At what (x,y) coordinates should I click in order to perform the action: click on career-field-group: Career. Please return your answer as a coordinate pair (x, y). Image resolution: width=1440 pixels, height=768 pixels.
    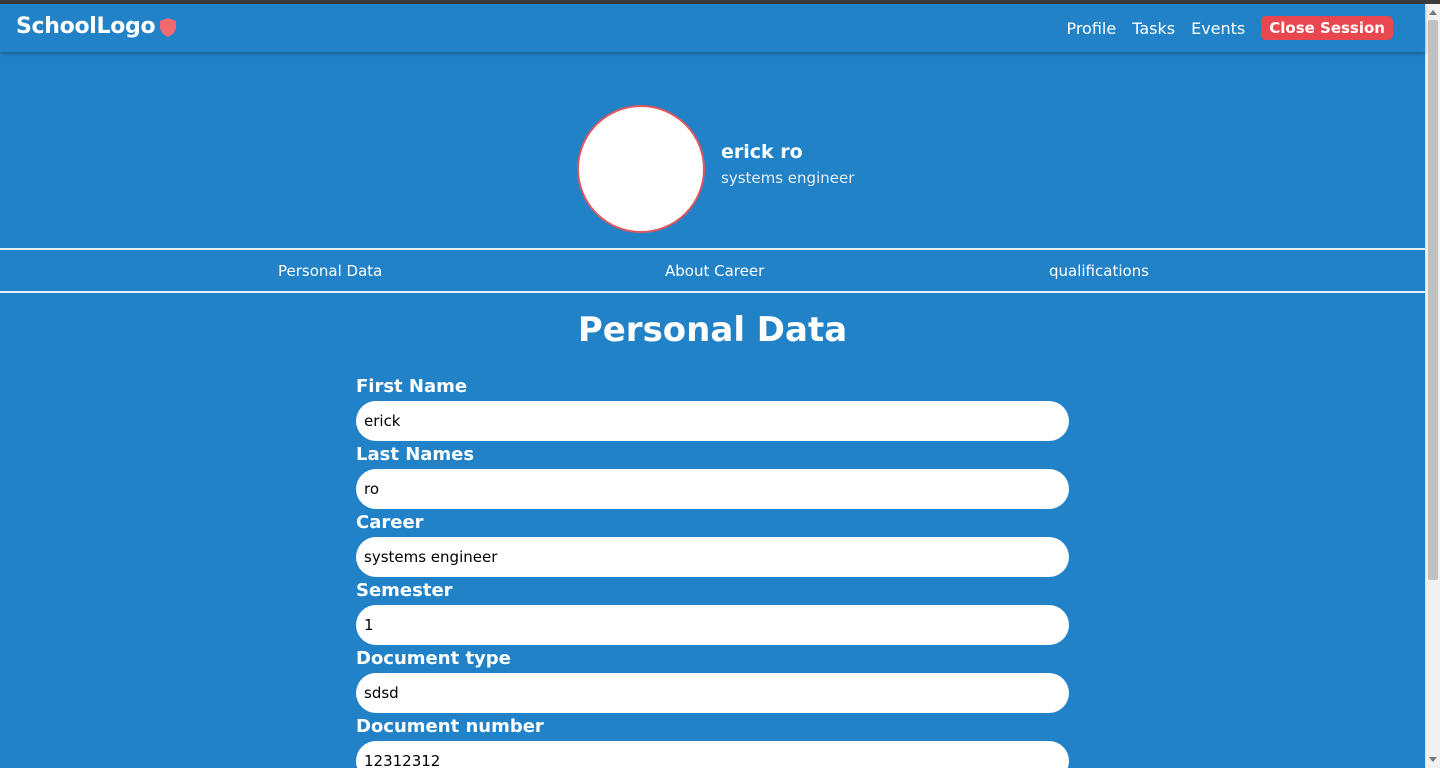
    Looking at the image, I should click on (712, 546).